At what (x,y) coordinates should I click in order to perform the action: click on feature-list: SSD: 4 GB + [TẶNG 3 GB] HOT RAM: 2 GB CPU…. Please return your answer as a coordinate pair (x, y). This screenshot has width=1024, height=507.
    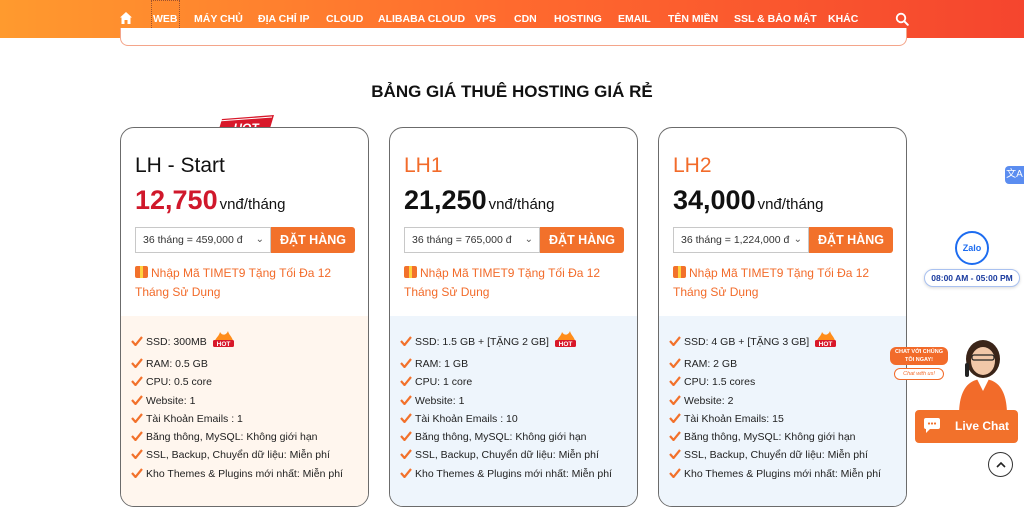
    Looking at the image, I should click on (782, 411).